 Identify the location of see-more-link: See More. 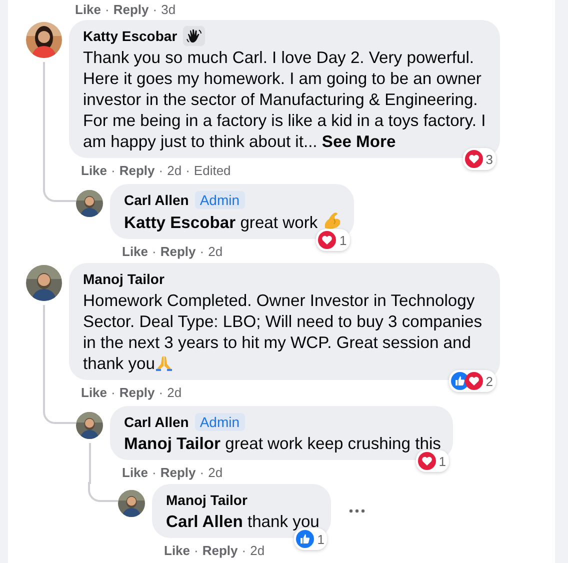
(359, 141).